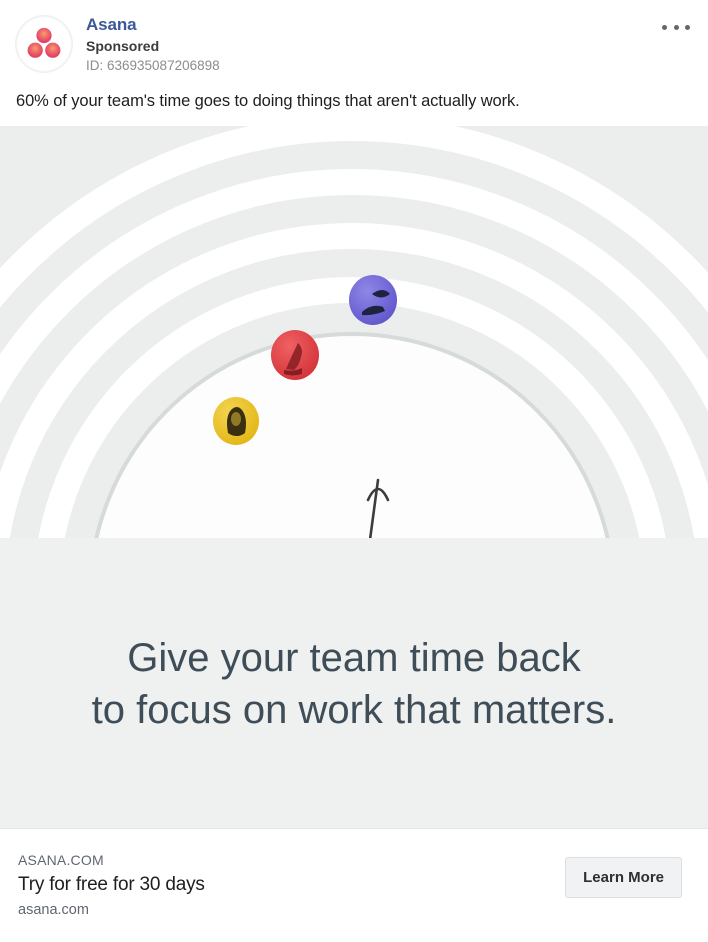 The height and width of the screenshot is (942, 708). What do you see at coordinates (354, 44) in the screenshot?
I see `ad-header: Asana Sponsored ID: 636935087206898` at bounding box center [354, 44].